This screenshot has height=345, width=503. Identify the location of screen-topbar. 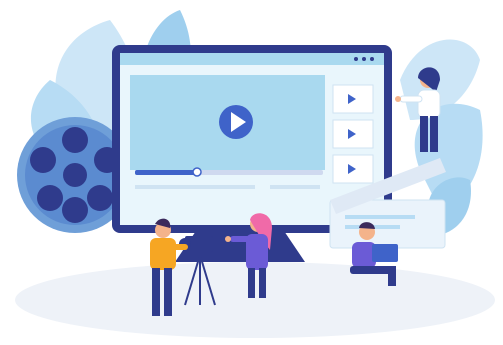
(252, 59).